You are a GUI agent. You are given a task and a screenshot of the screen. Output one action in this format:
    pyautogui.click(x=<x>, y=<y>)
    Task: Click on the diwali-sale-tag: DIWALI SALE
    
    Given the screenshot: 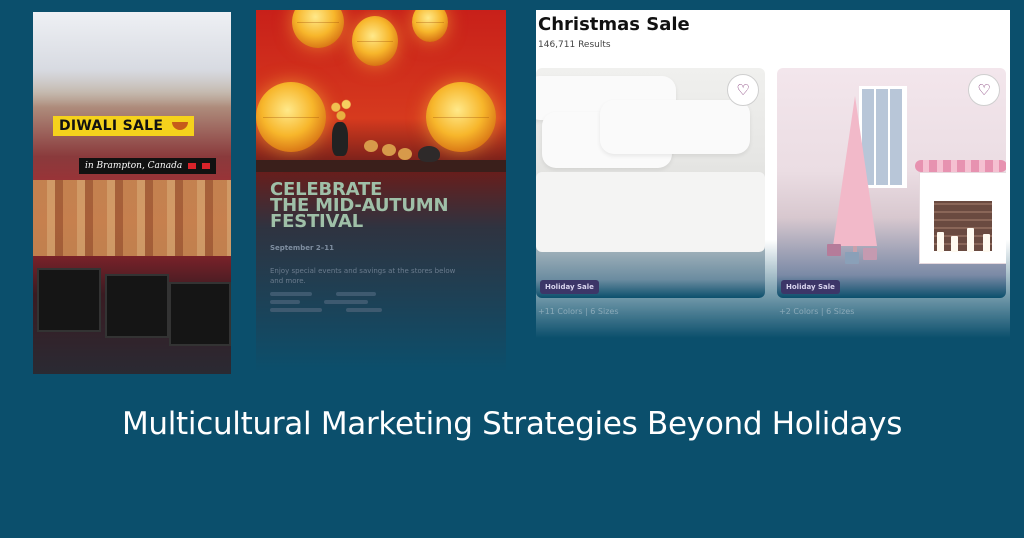 What is the action you would take?
    pyautogui.click(x=124, y=126)
    